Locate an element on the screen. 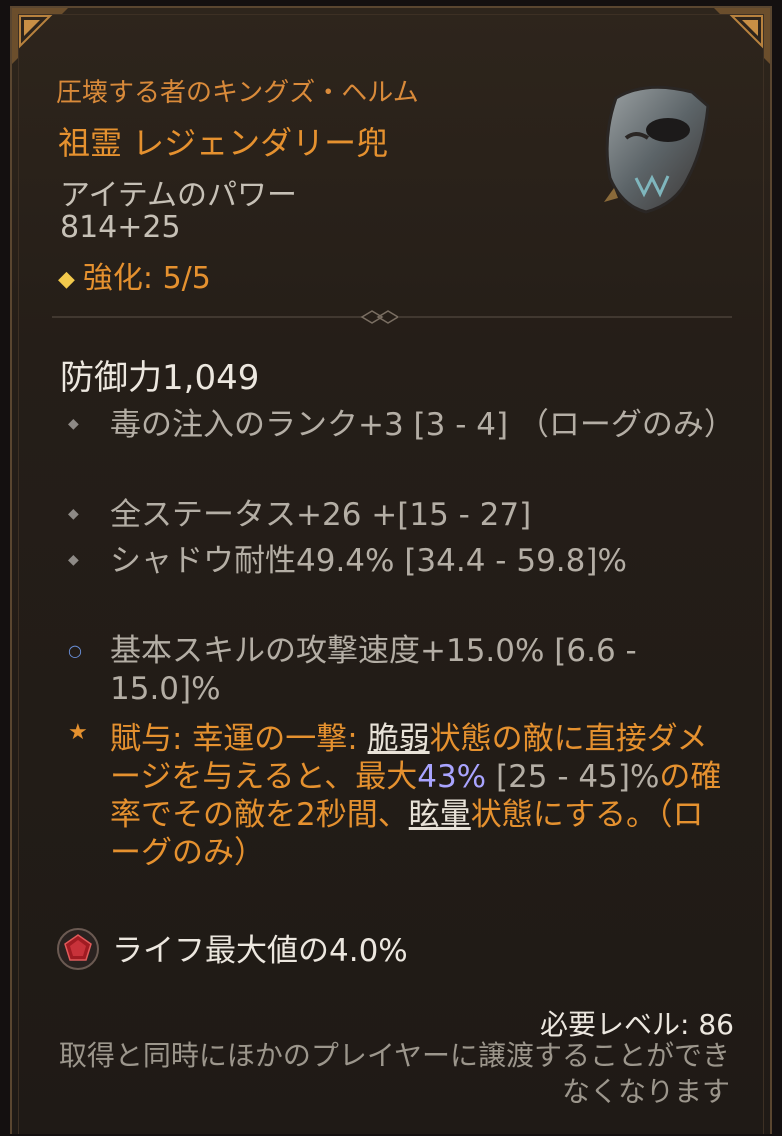 The image size is (782, 1136). affix-ring-icon: ○ is located at coordinates (75, 650).